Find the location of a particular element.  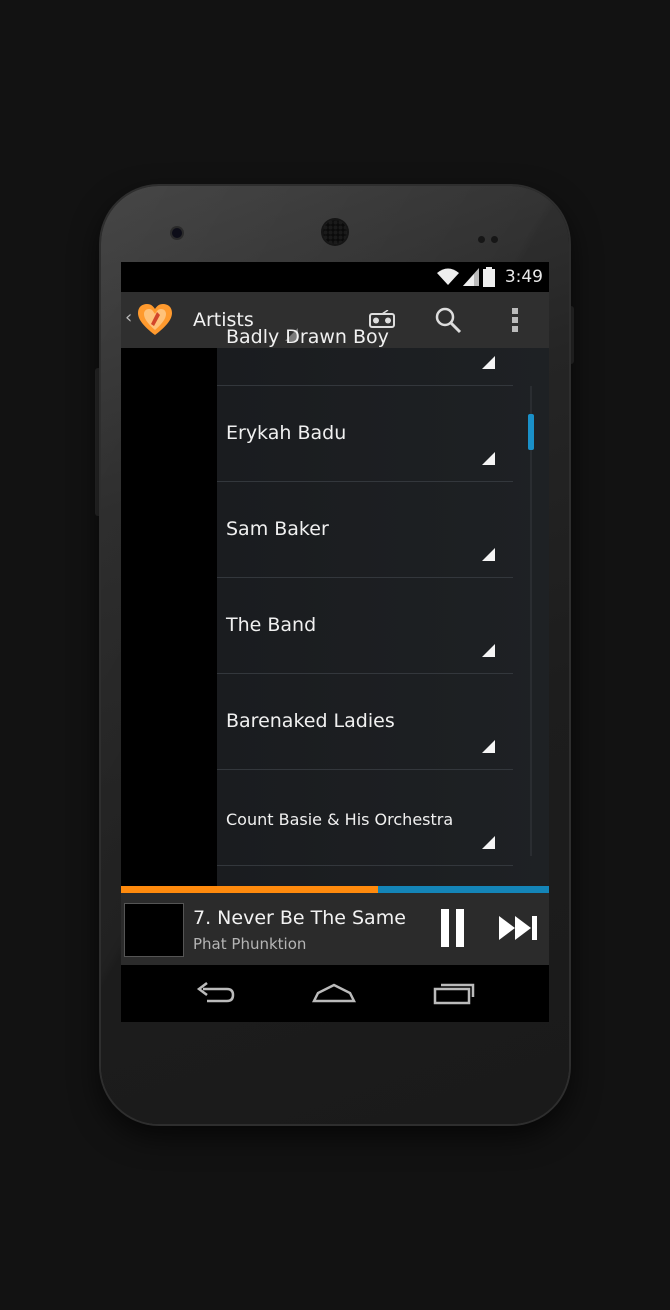

pause-icon is located at coordinates (453, 929).